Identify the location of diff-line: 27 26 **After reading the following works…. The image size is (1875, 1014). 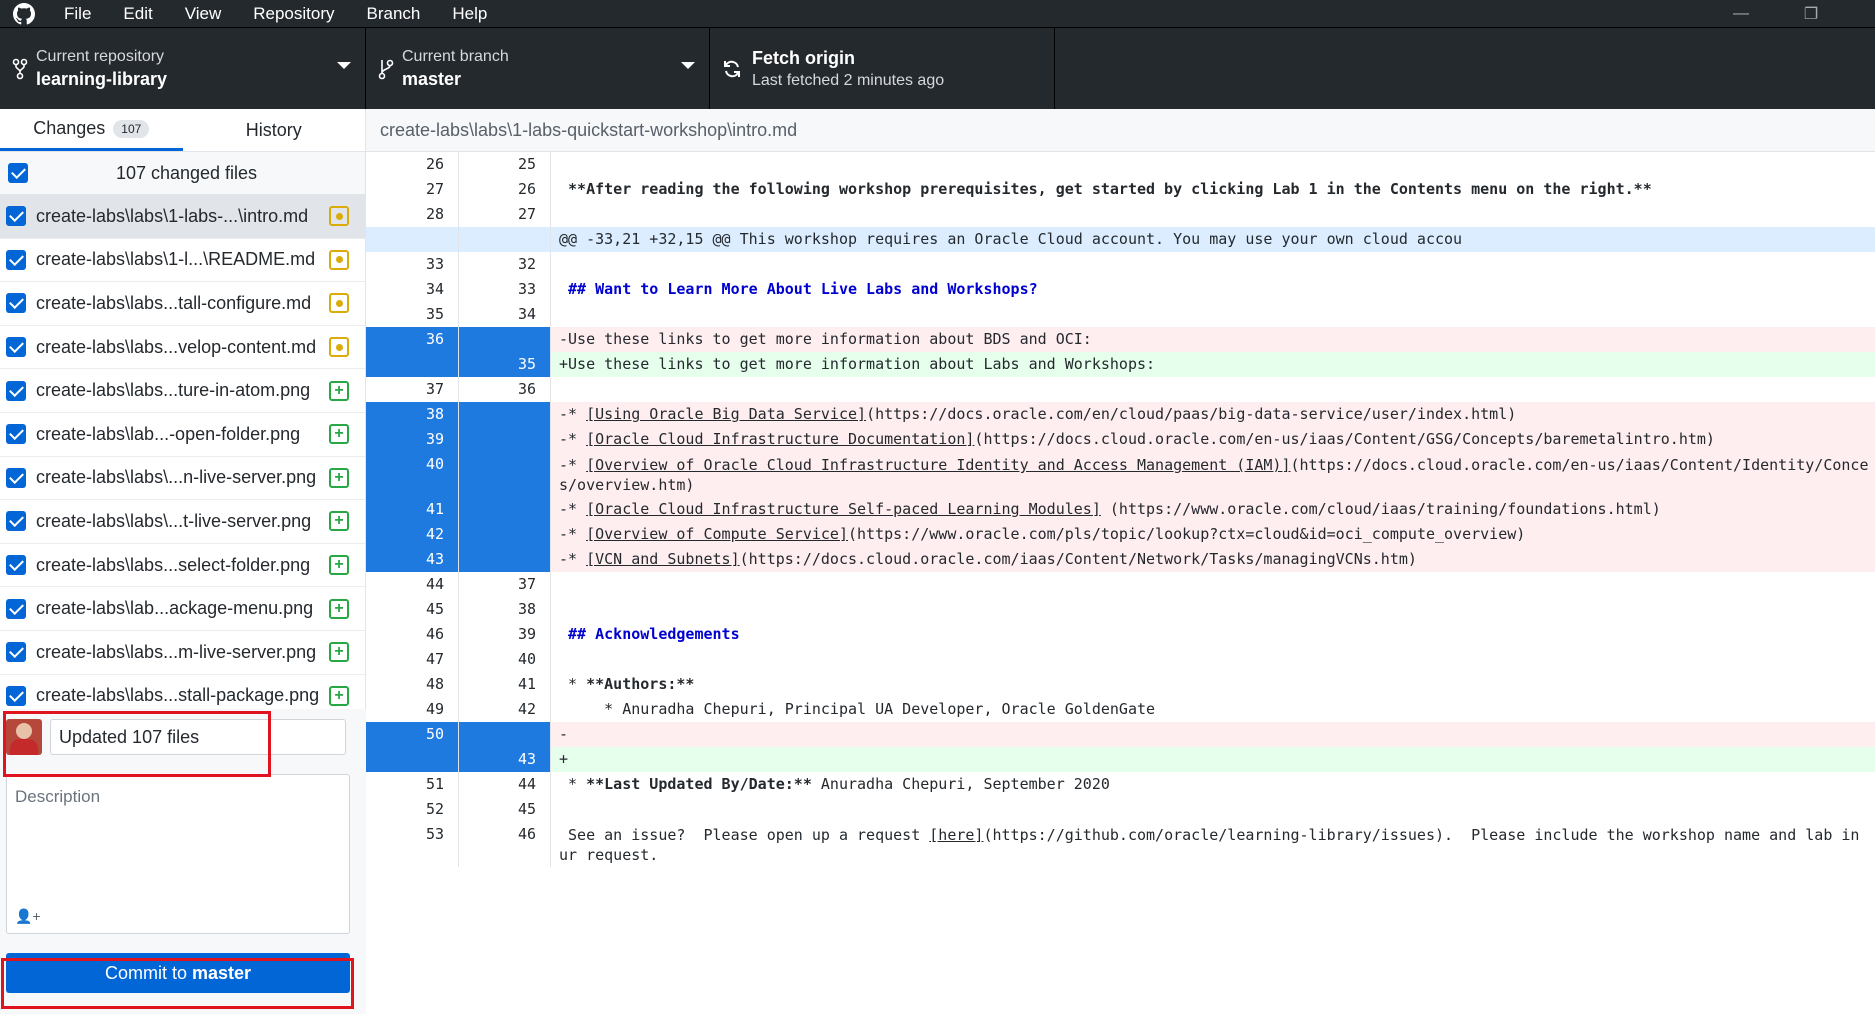
(1120, 189).